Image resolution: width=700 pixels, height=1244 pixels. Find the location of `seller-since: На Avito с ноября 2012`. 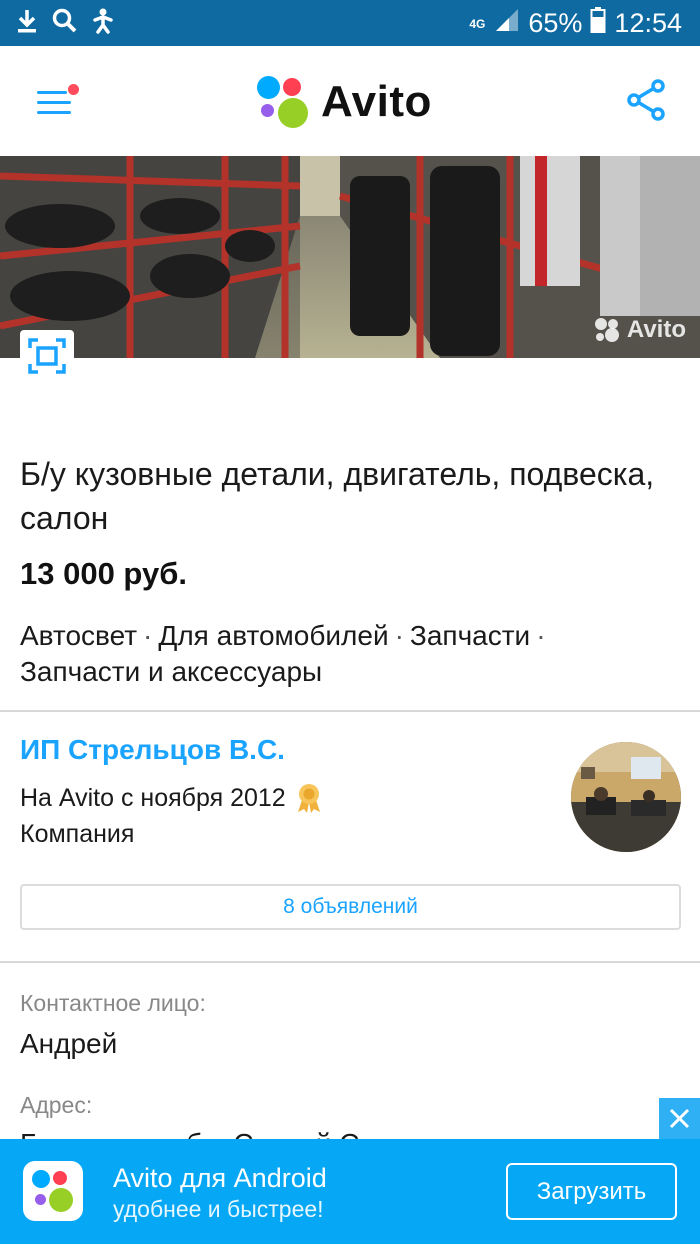

seller-since: На Avito с ноября 2012 is located at coordinates (172, 798).